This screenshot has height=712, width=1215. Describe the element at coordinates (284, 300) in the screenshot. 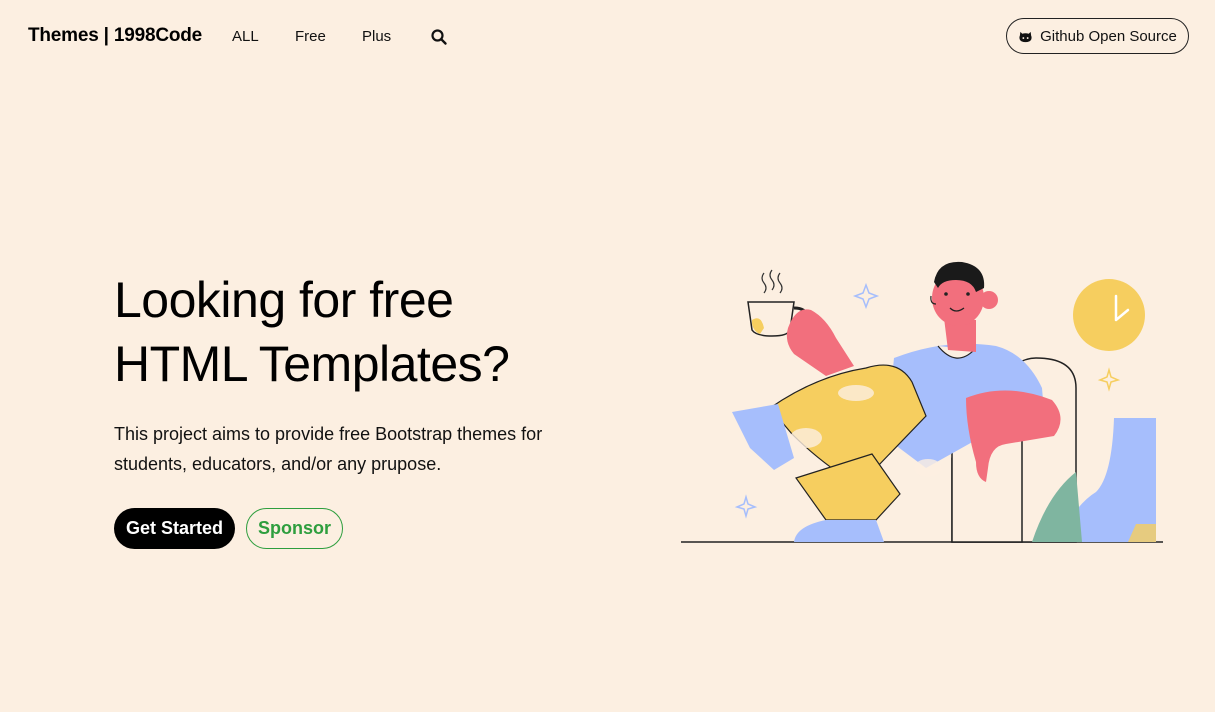

I see `hero-title-line-1: Looking for free` at that location.